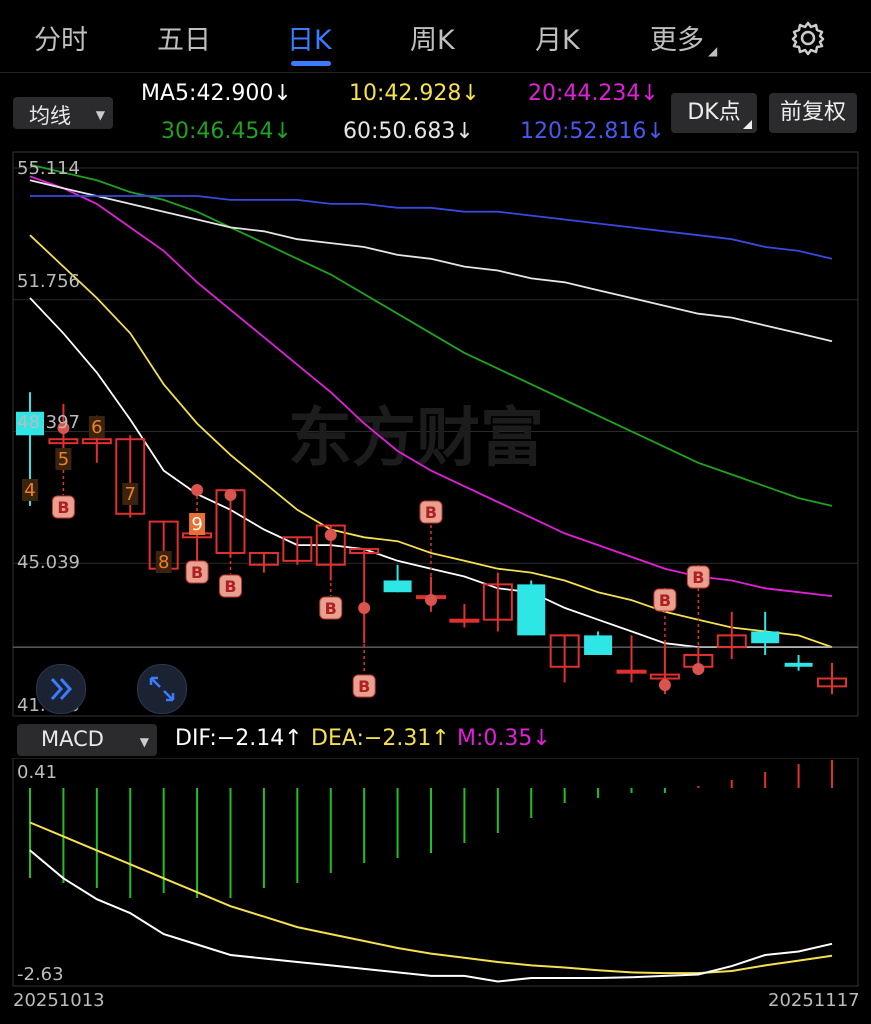 Image resolution: width=871 pixels, height=1024 pixels. What do you see at coordinates (432, 37) in the screenshot?
I see `tab-weekly-k: 周K` at bounding box center [432, 37].